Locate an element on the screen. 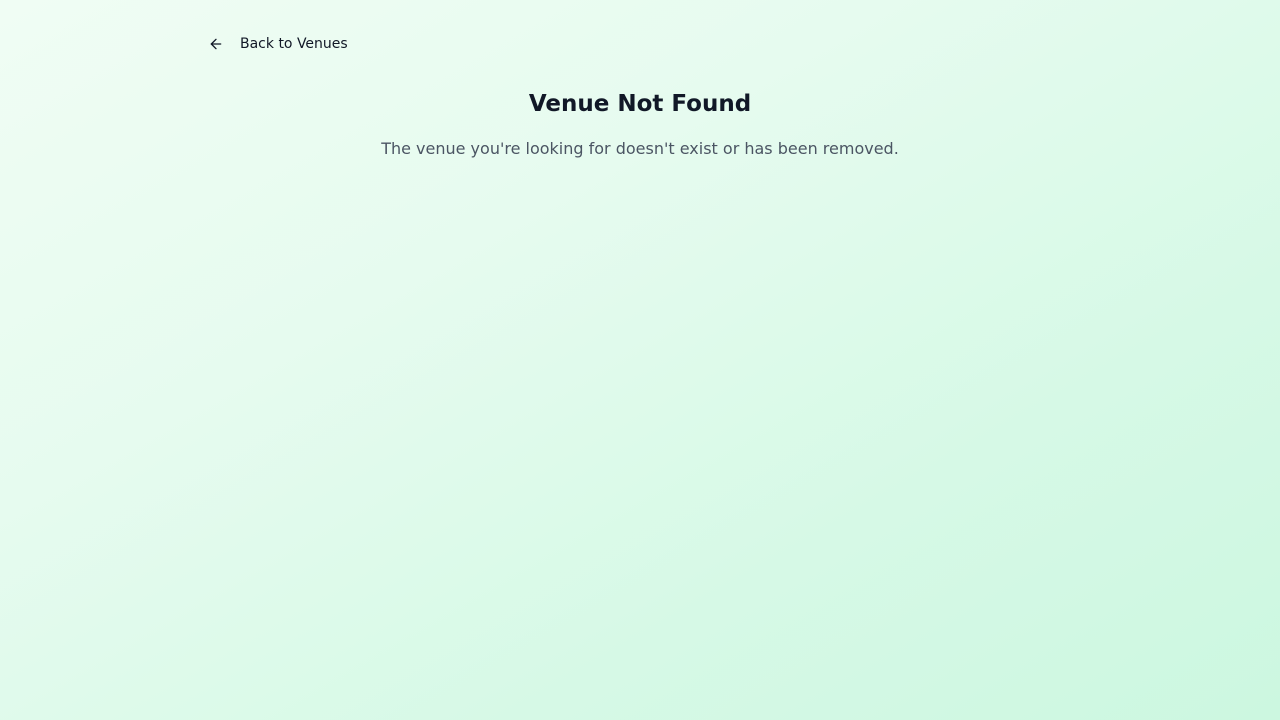  back-to-venues-button: Back to Venues is located at coordinates (278, 44).